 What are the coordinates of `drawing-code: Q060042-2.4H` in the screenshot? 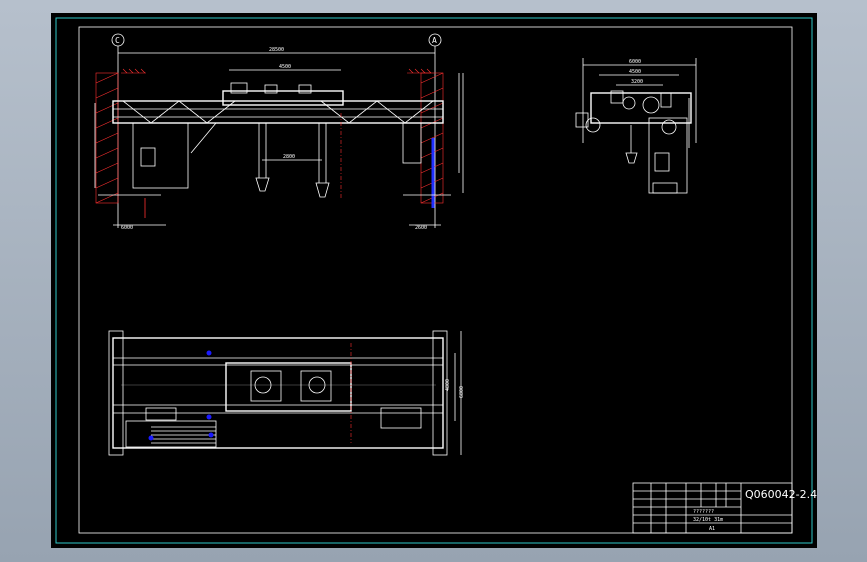 It's located at (781, 494).